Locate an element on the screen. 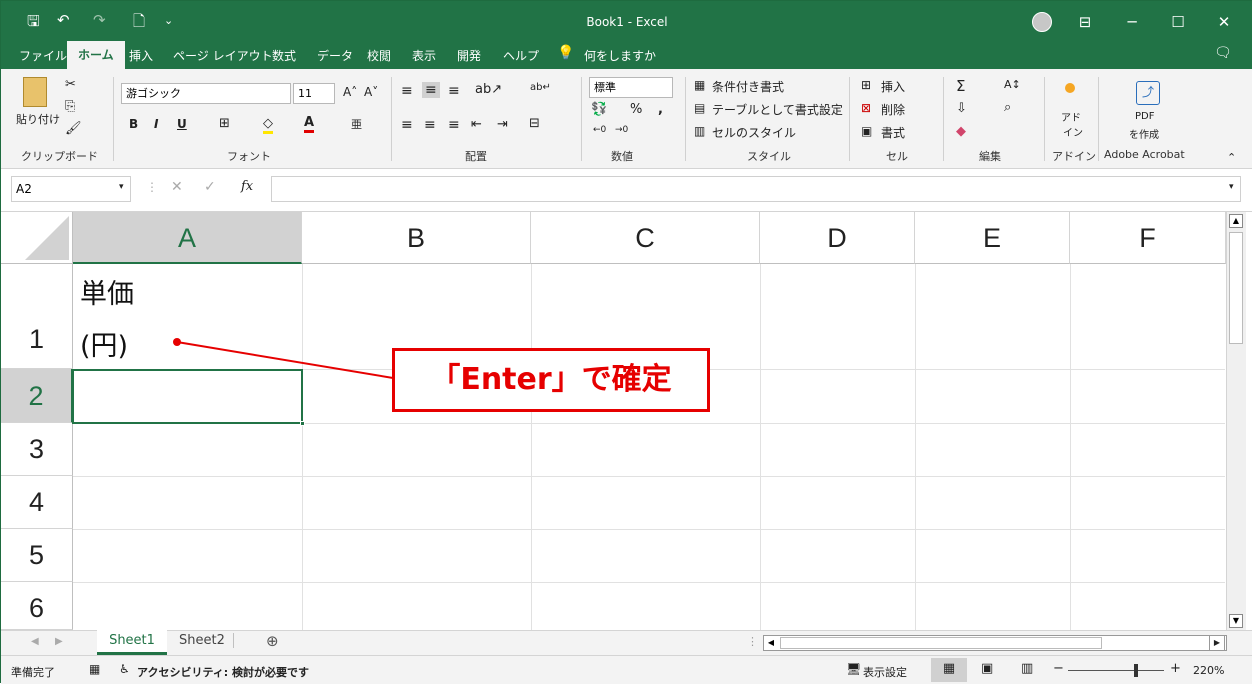 The height and width of the screenshot is (684, 1252). conditional-format-icon: ▦ is located at coordinates (699, 85).